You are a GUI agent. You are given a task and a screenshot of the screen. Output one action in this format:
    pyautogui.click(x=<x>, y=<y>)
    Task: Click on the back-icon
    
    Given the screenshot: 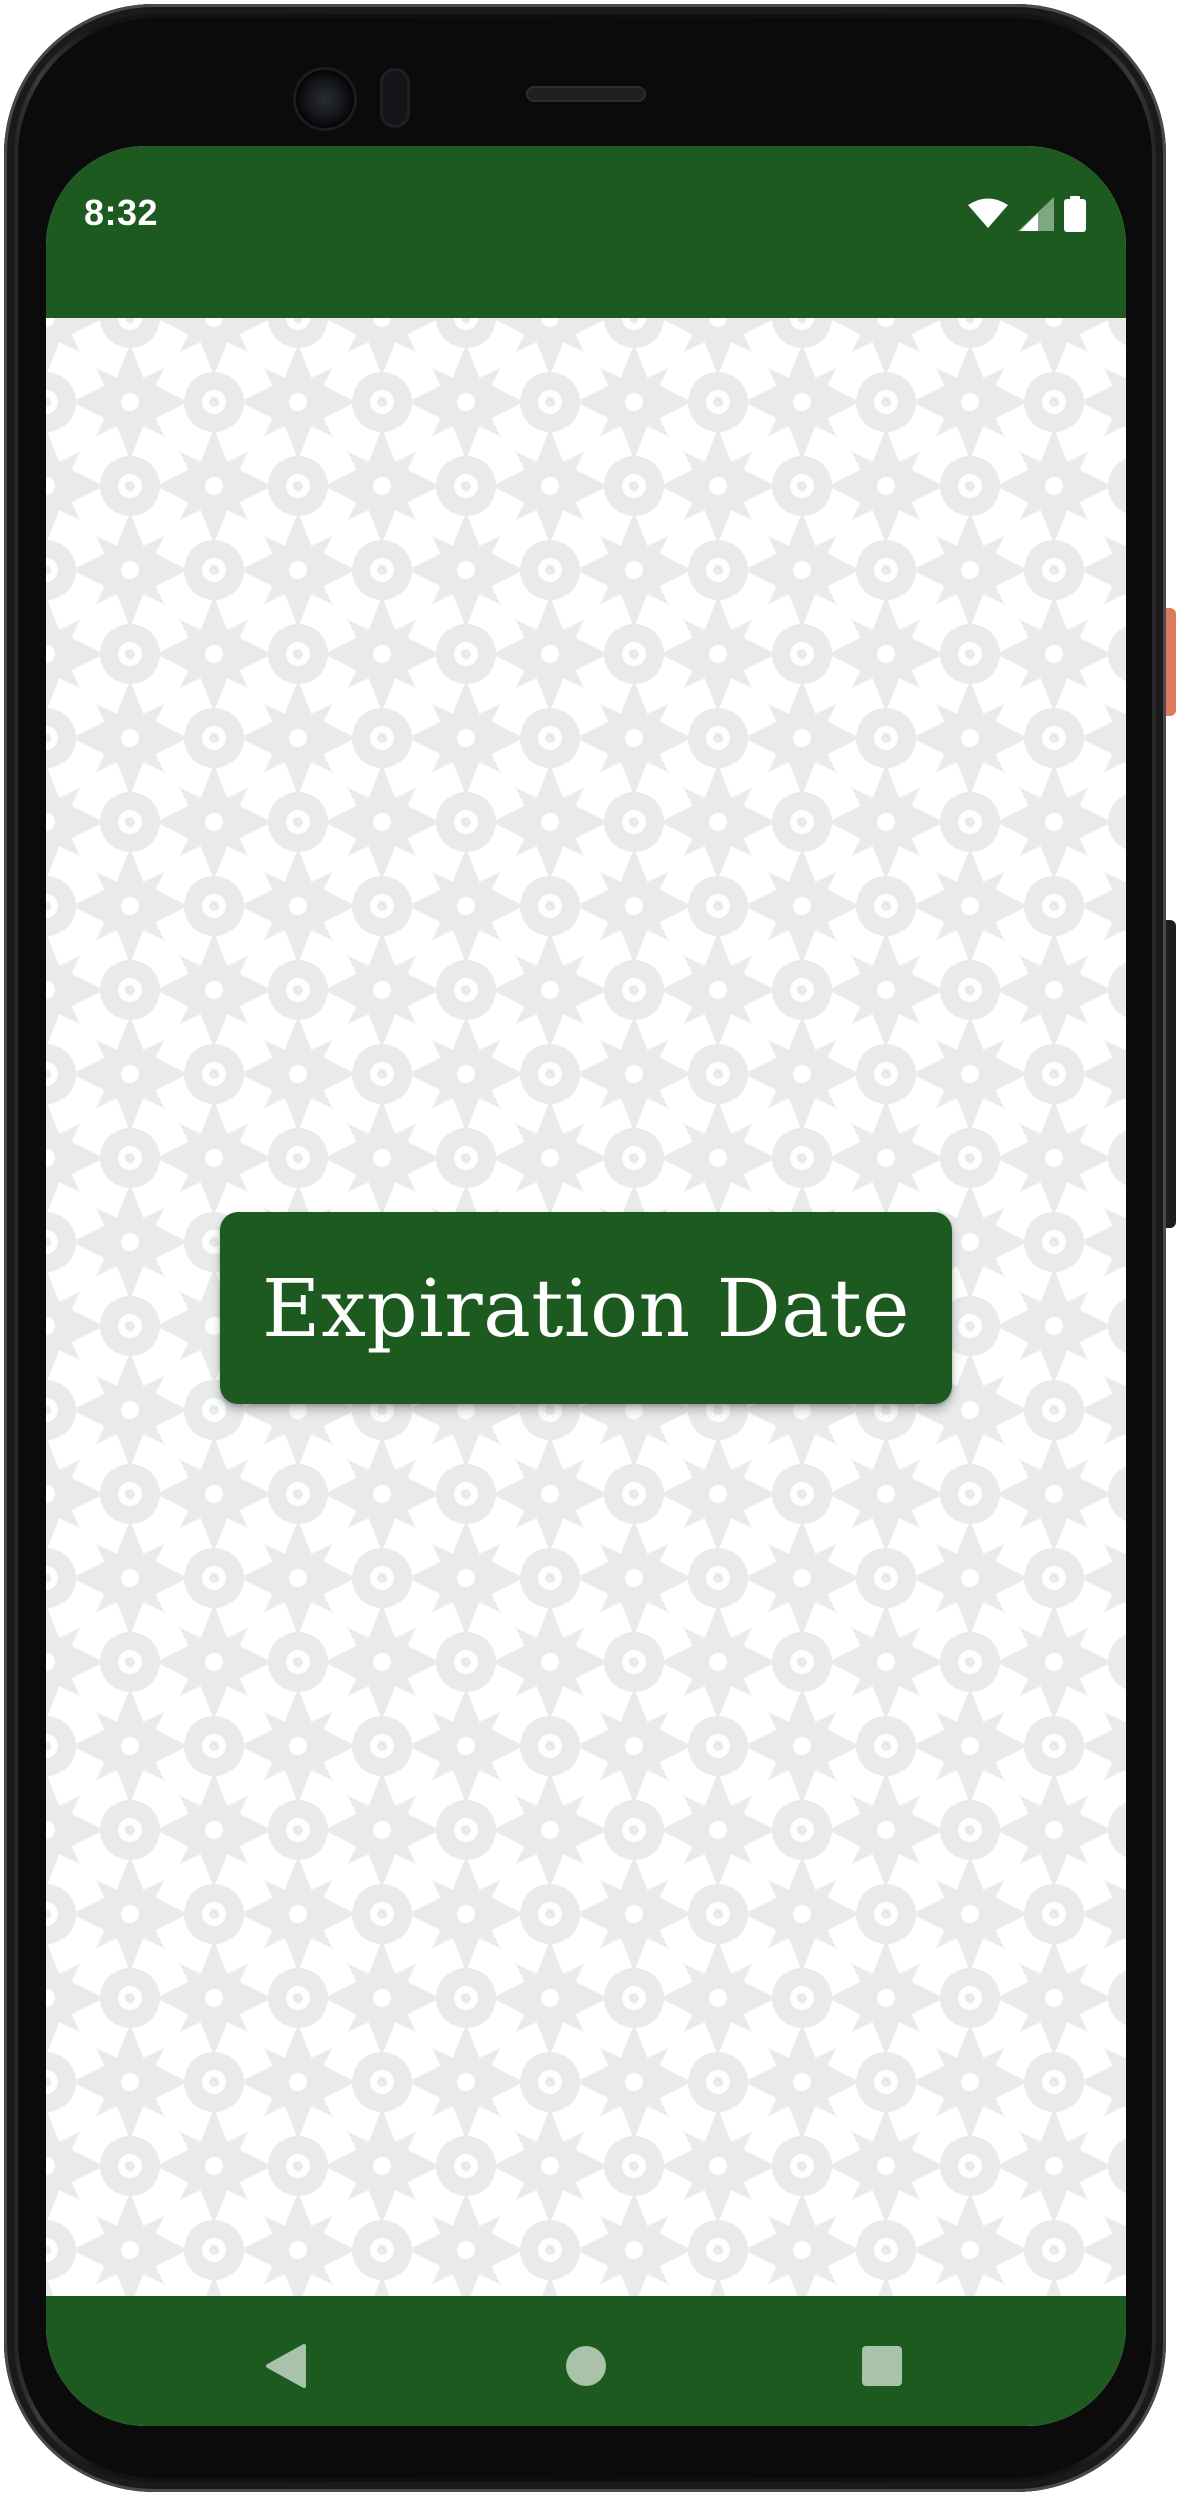 What is the action you would take?
    pyautogui.click(x=286, y=2366)
    